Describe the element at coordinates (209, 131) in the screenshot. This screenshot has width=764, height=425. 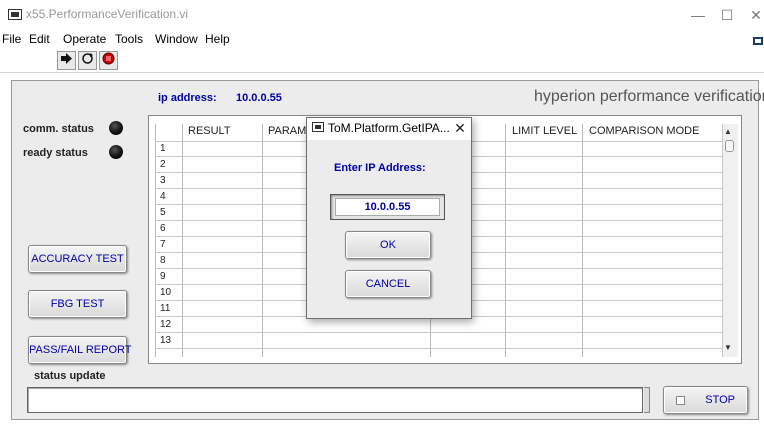
I see `column-header-result: RESULT` at that location.